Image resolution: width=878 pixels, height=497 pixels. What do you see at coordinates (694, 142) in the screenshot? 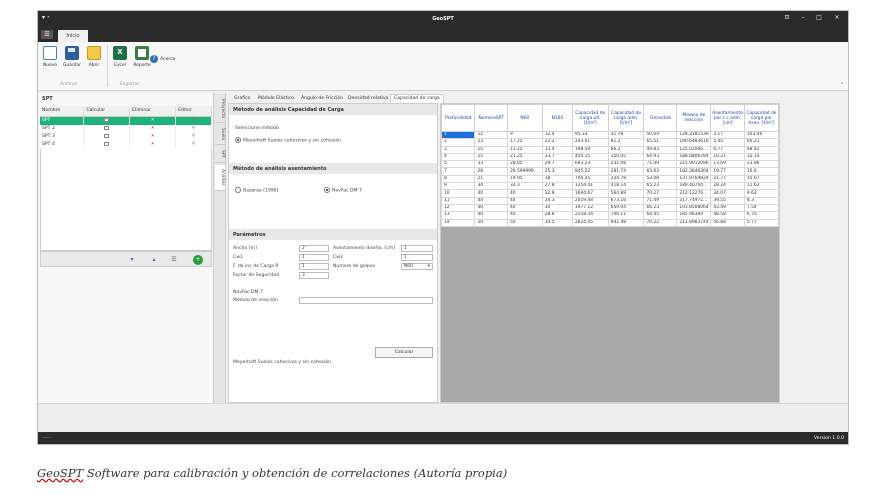
I see `grid-cell: 190.6483616` at bounding box center [694, 142].